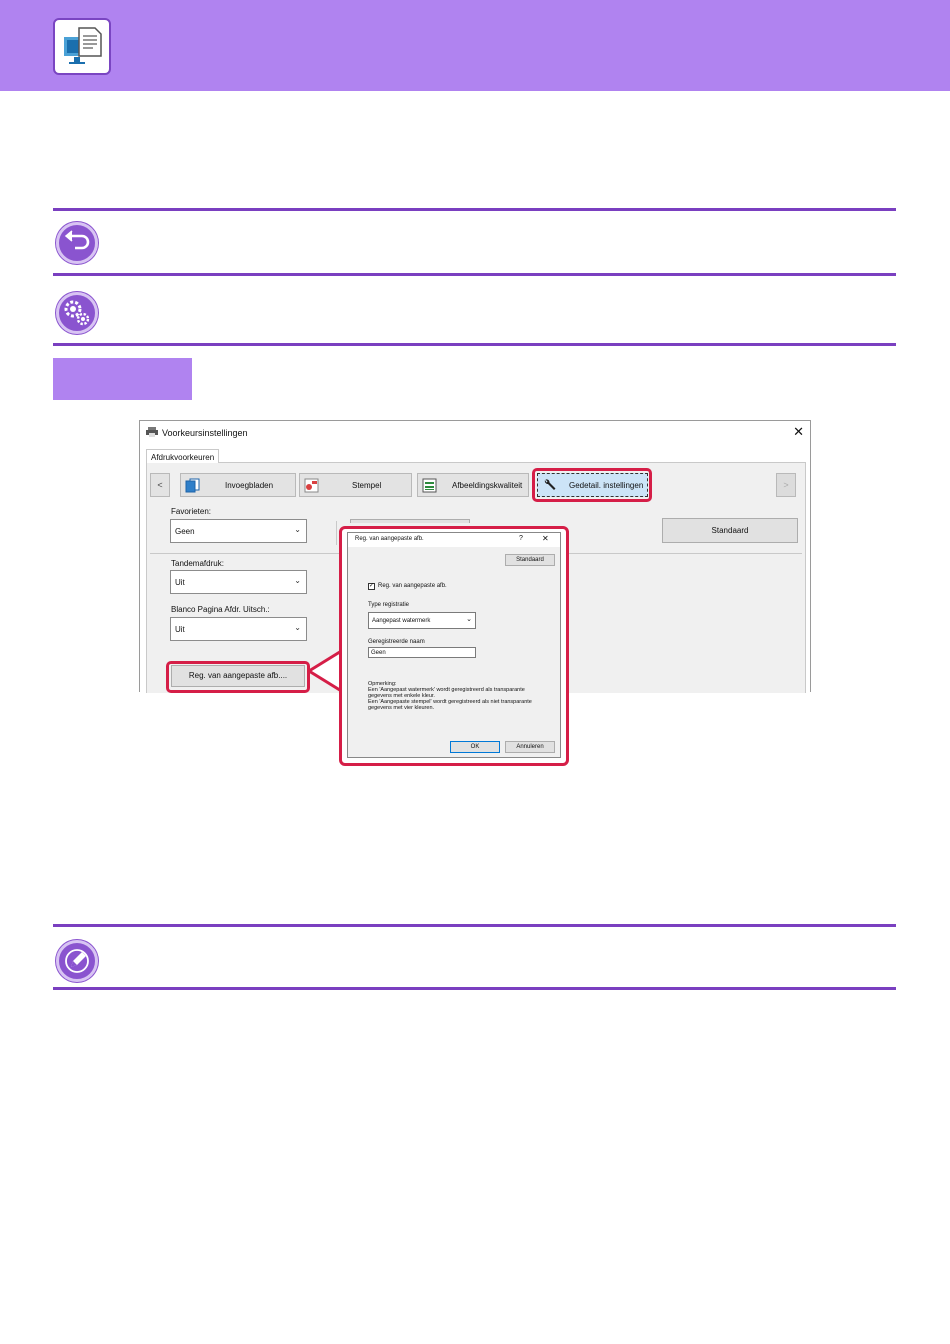 Image resolution: width=950 pixels, height=1344 pixels. Describe the element at coordinates (367, 485) in the screenshot. I see `toolbar-item-label: Stempel` at that location.